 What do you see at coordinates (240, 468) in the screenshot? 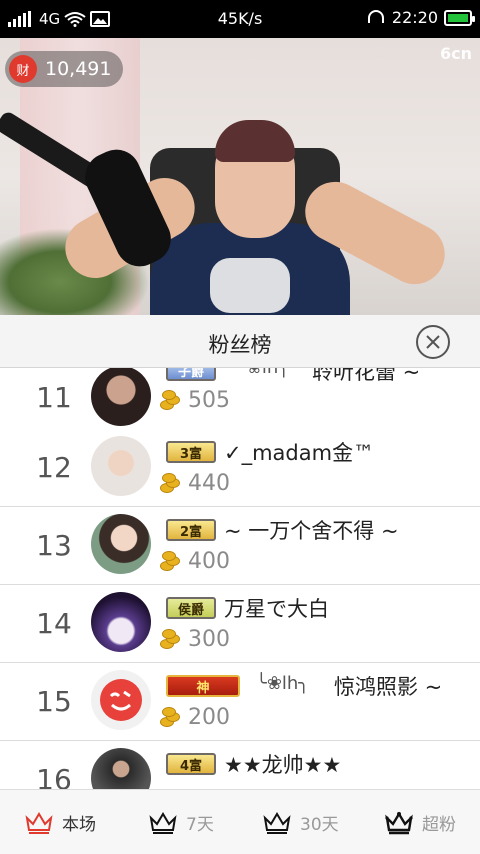
I see `list-item: 12 3富 ✓_madam金™ 440` at bounding box center [240, 468].